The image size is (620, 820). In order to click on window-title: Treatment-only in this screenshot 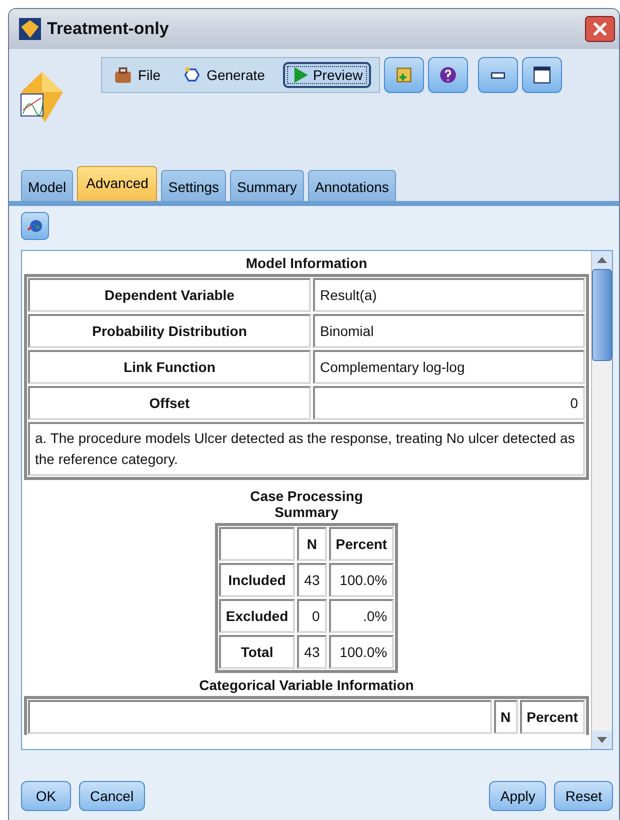, I will do `click(108, 29)`.